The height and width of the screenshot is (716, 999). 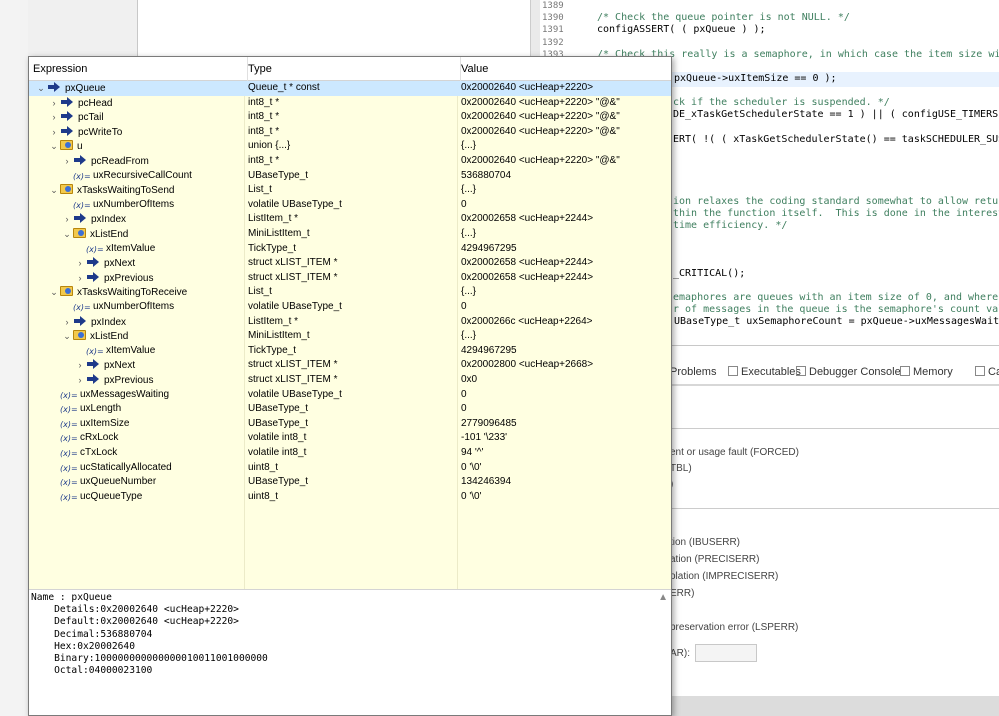 I want to click on editor-gutter: 1389 1390 1391 1392 1393, so click(x=566, y=30).